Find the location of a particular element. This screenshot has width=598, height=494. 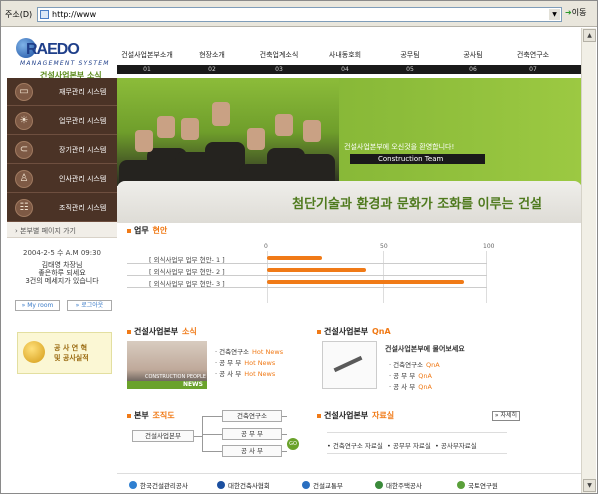

data-item: • 공사부자료실 is located at coordinates (455, 446).